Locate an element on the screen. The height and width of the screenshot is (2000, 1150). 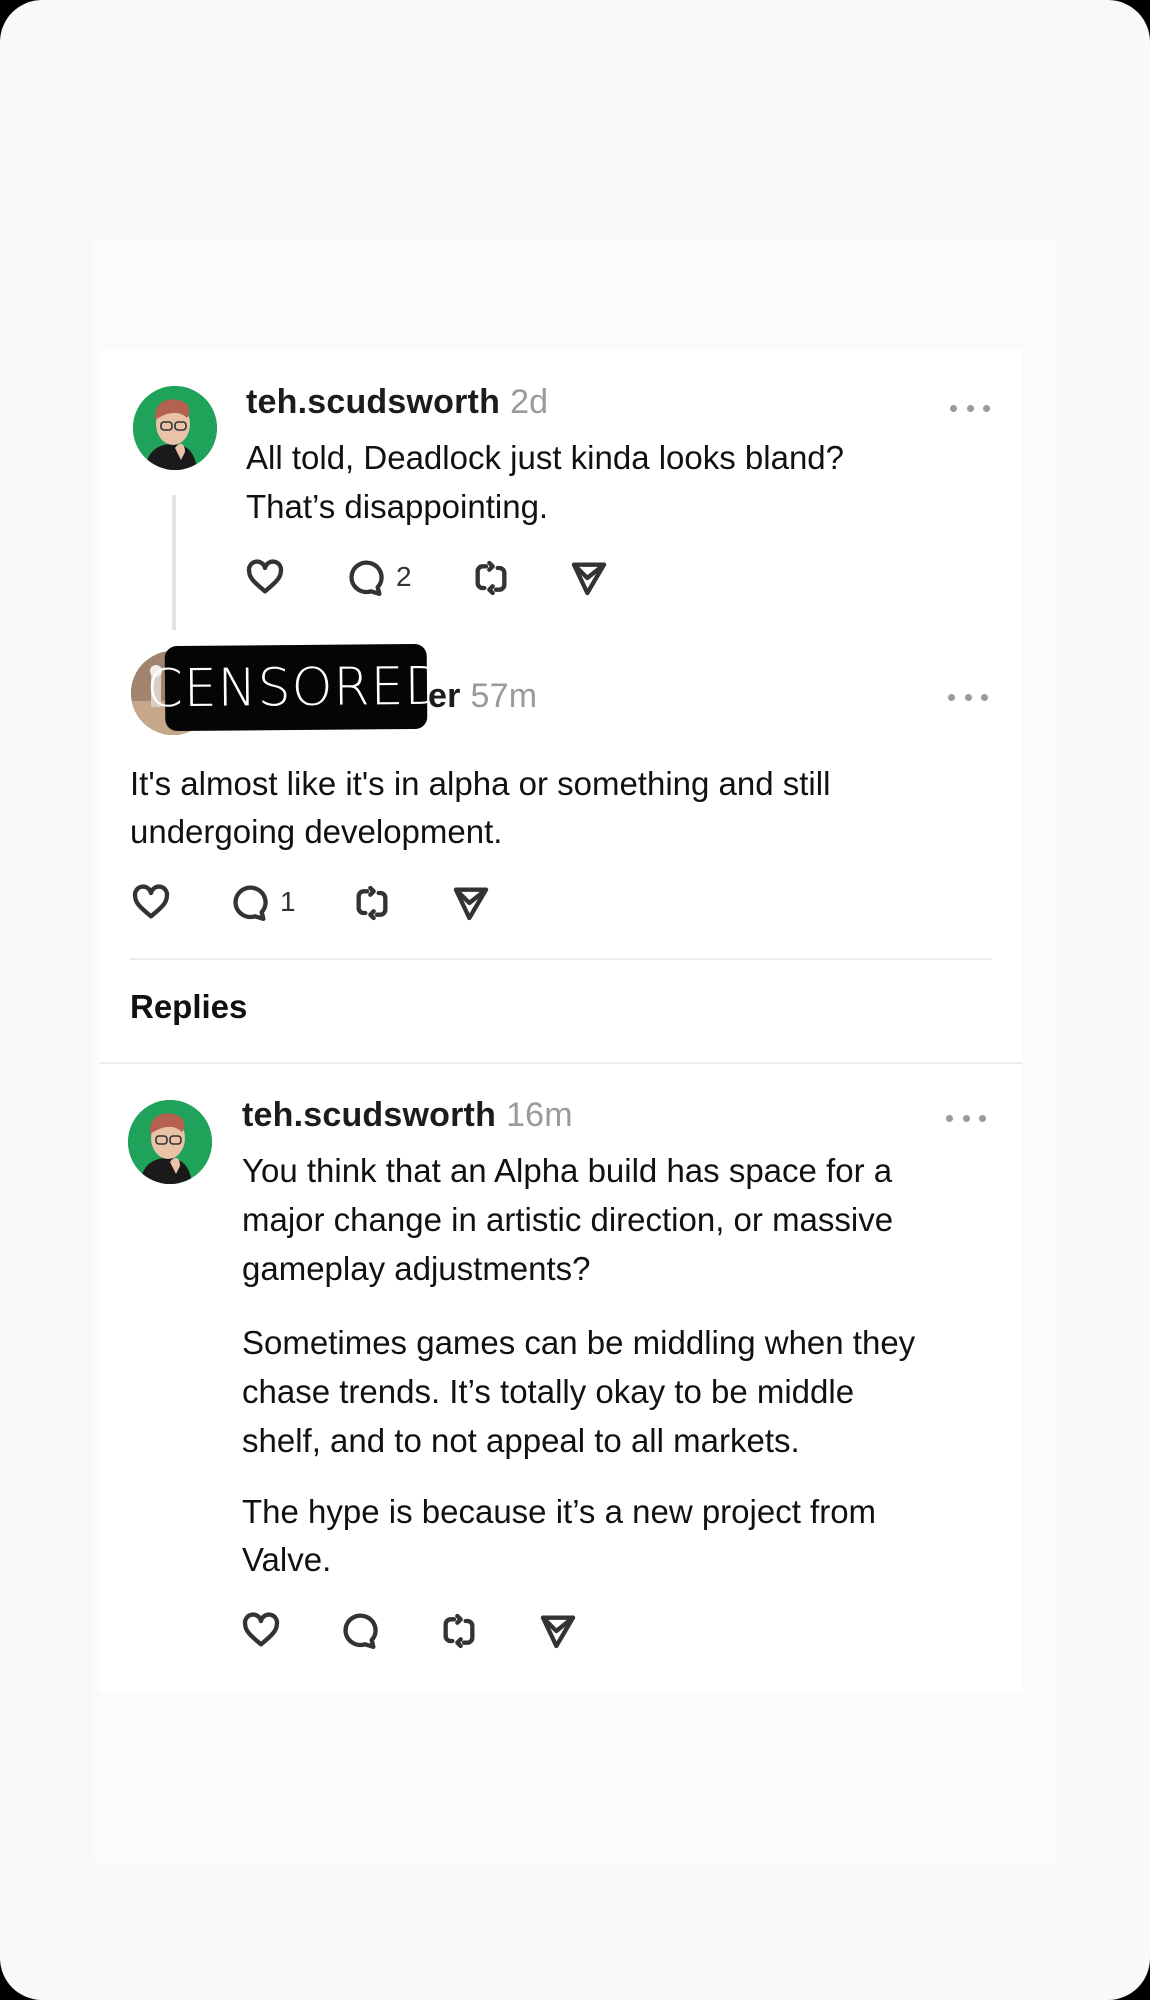
reply-time: 16m is located at coordinates (539, 1115).